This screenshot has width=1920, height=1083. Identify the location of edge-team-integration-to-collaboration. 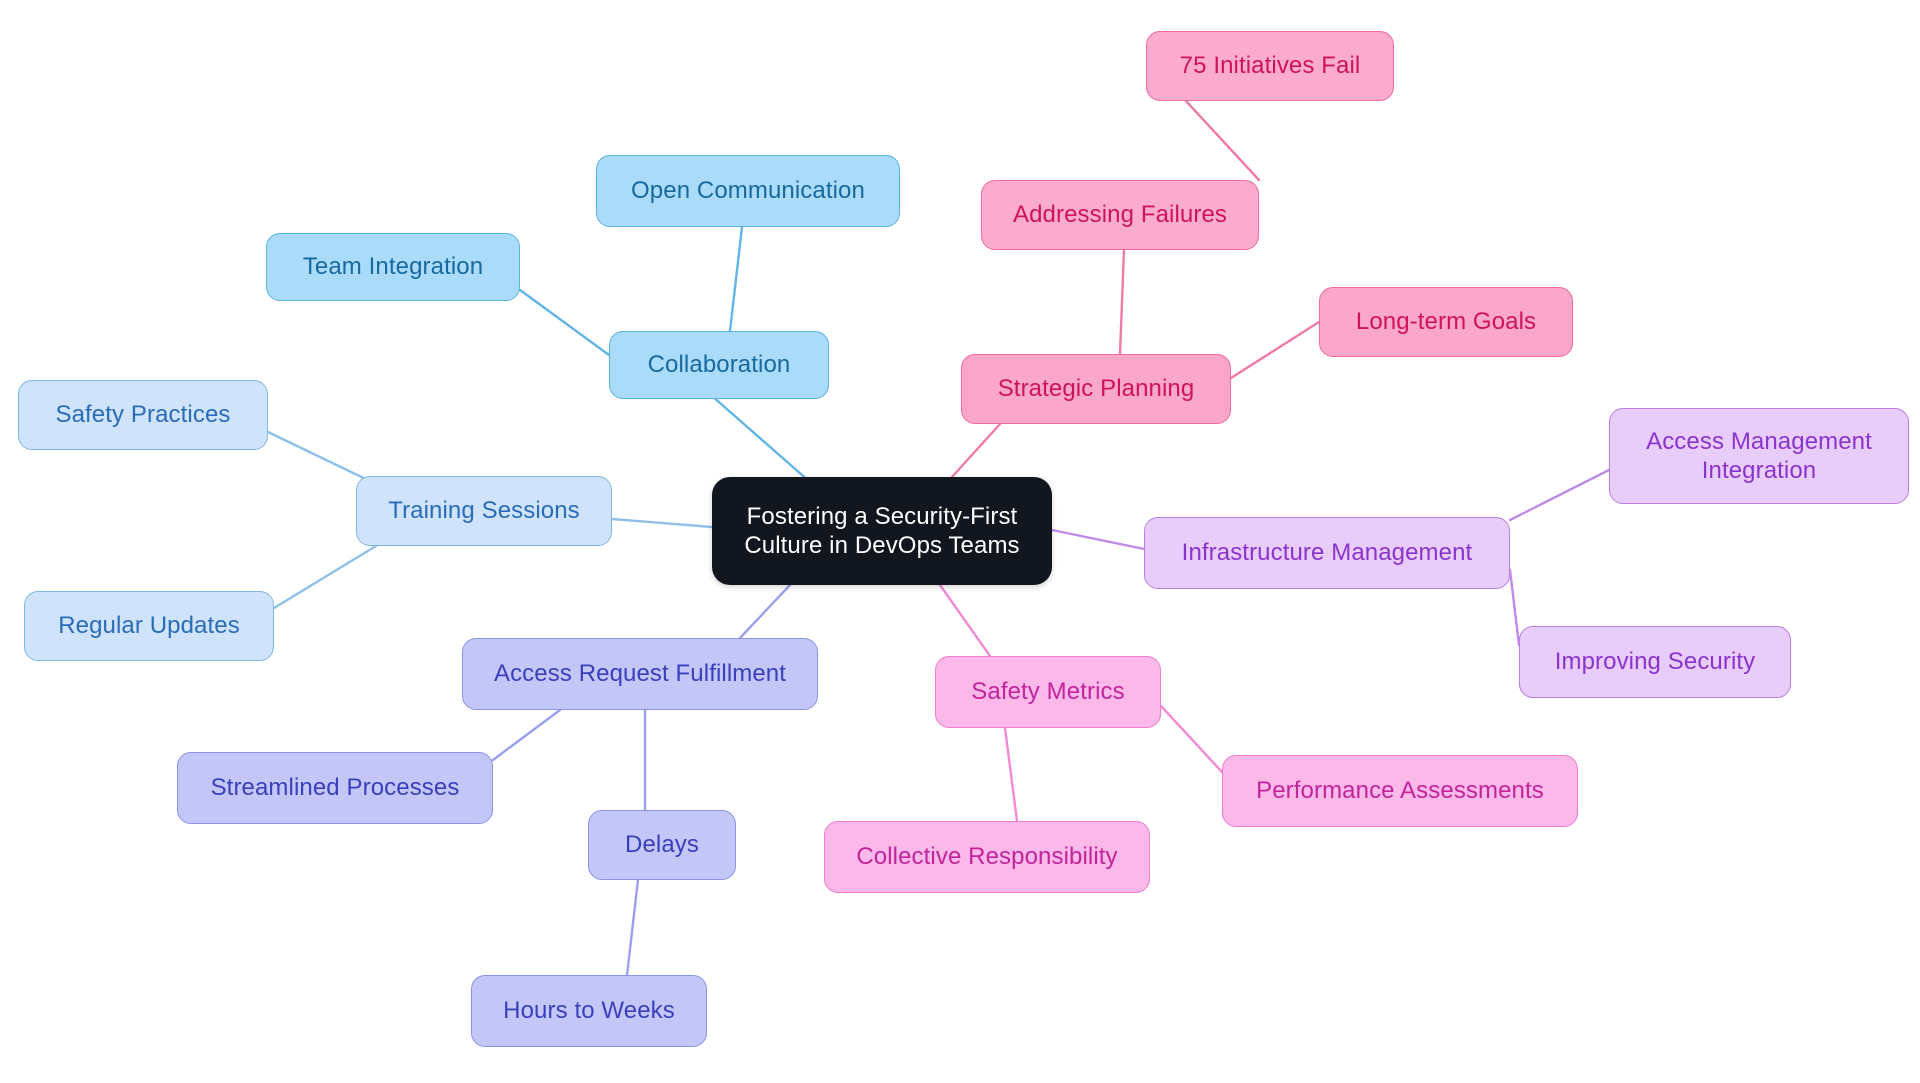
(564, 322).